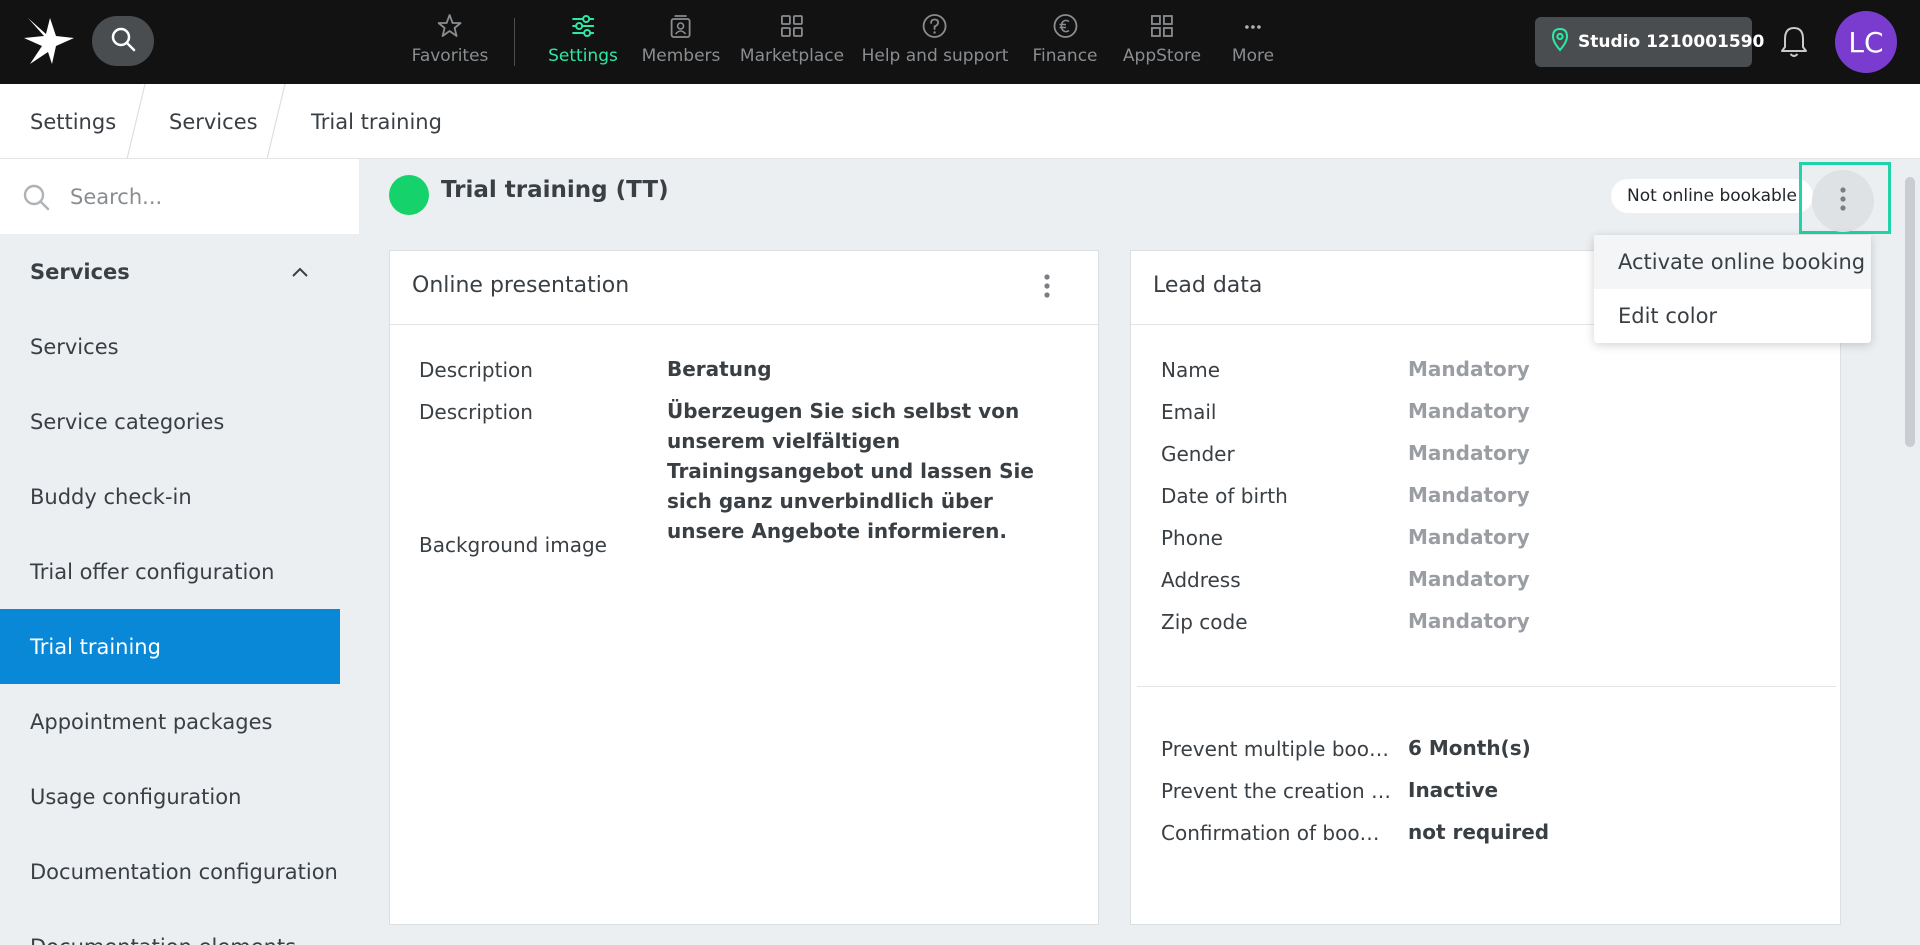 Image resolution: width=1920 pixels, height=945 pixels. Describe the element at coordinates (744, 288) in the screenshot. I see `card-header: Online presentation` at that location.